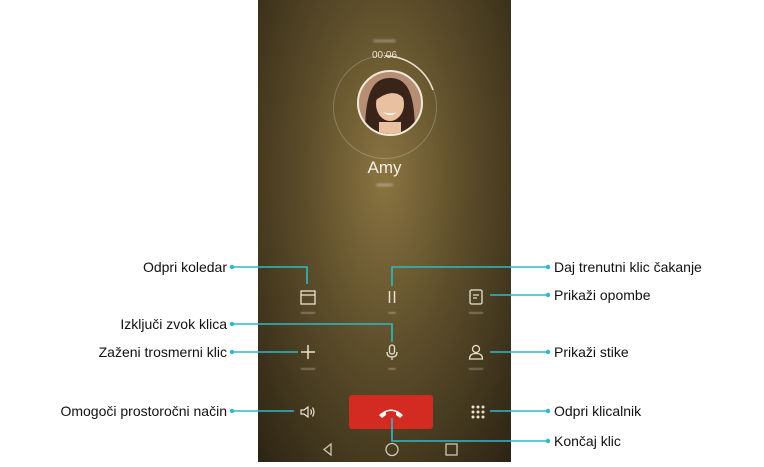 This screenshot has height=467, width=764. What do you see at coordinates (184, 267) in the screenshot?
I see `callout-calendar: Odpri koledar` at bounding box center [184, 267].